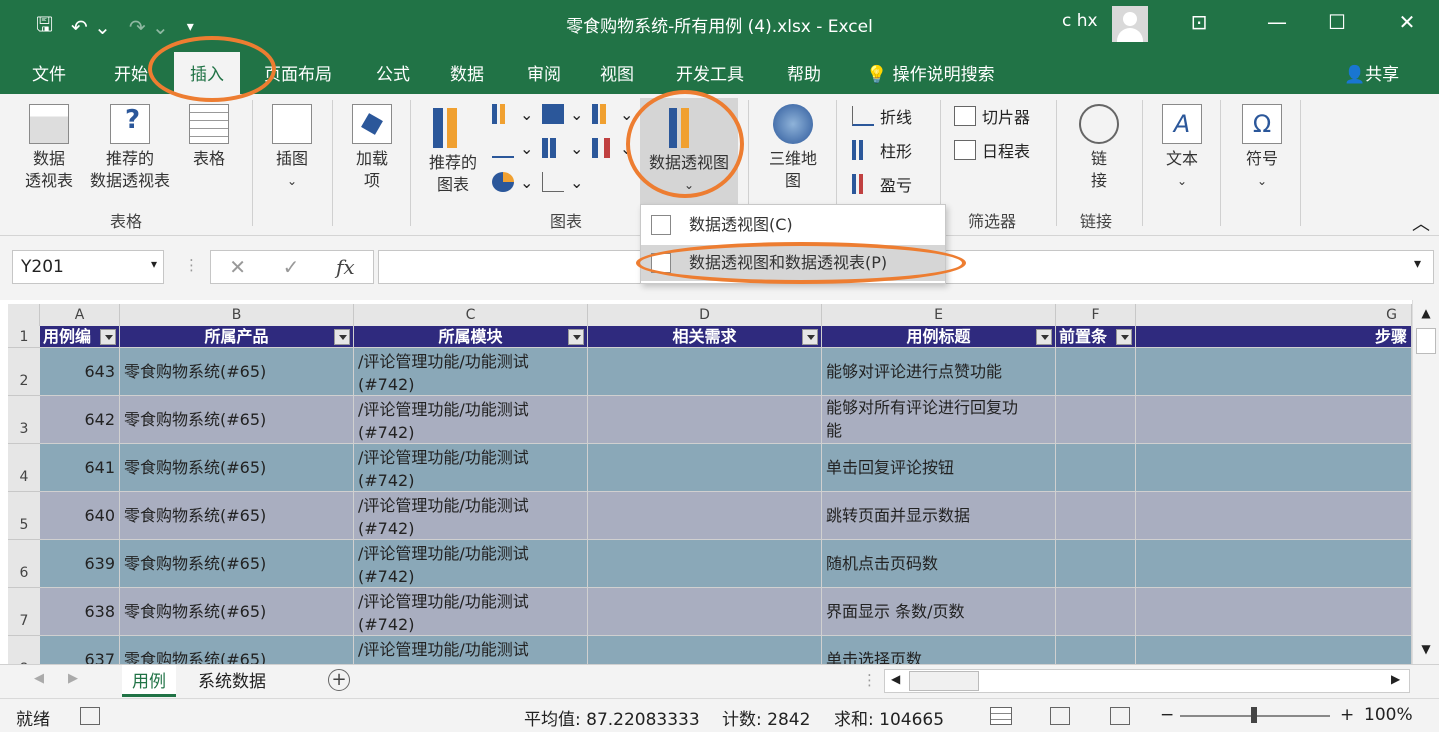  Describe the element at coordinates (24, 468) in the screenshot. I see `row-header: 4` at that location.